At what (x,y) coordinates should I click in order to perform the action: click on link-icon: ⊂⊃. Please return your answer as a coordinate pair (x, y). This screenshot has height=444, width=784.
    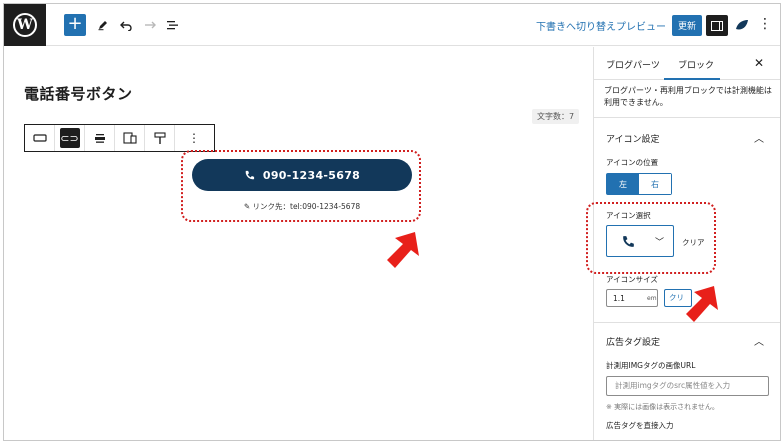
    Looking at the image, I should click on (69, 138).